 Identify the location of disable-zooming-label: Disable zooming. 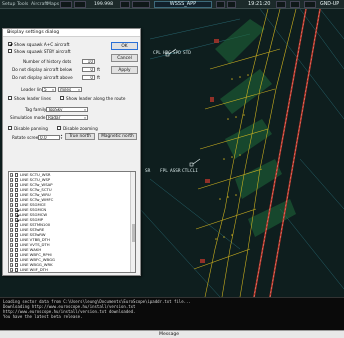
(80, 128).